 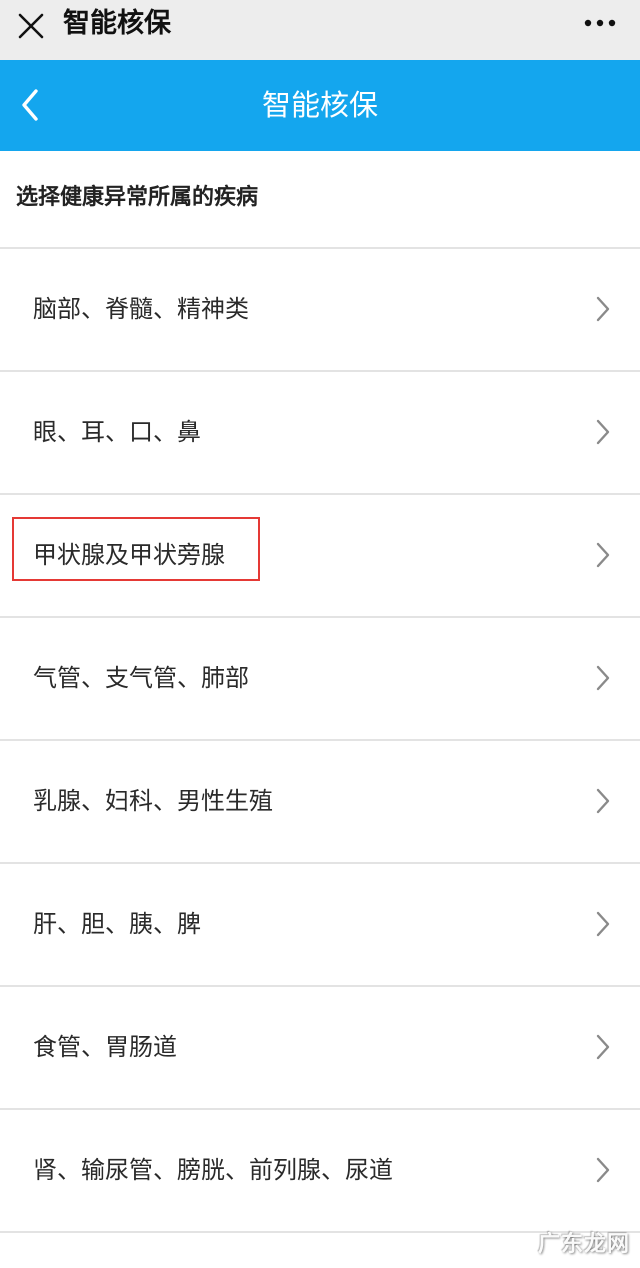 What do you see at coordinates (320, 310) in the screenshot?
I see `list-item: 脑部、脊髓、精神类` at bounding box center [320, 310].